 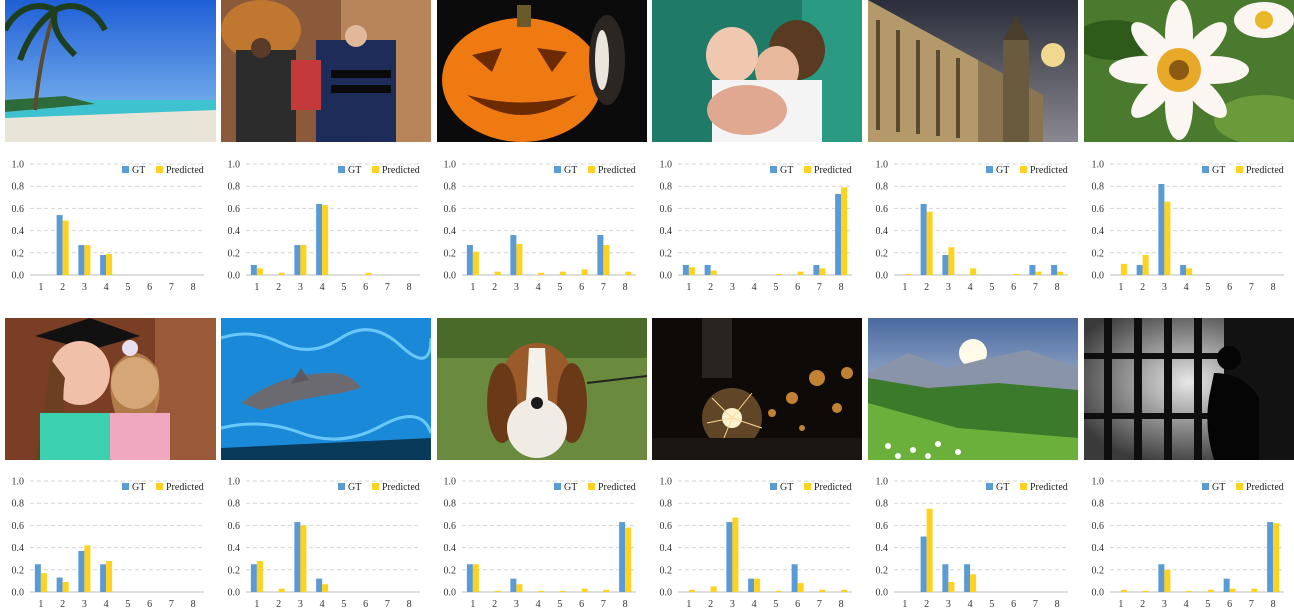 What do you see at coordinates (542, 71) in the screenshot?
I see `photo-pumpkin-squirrel` at bounding box center [542, 71].